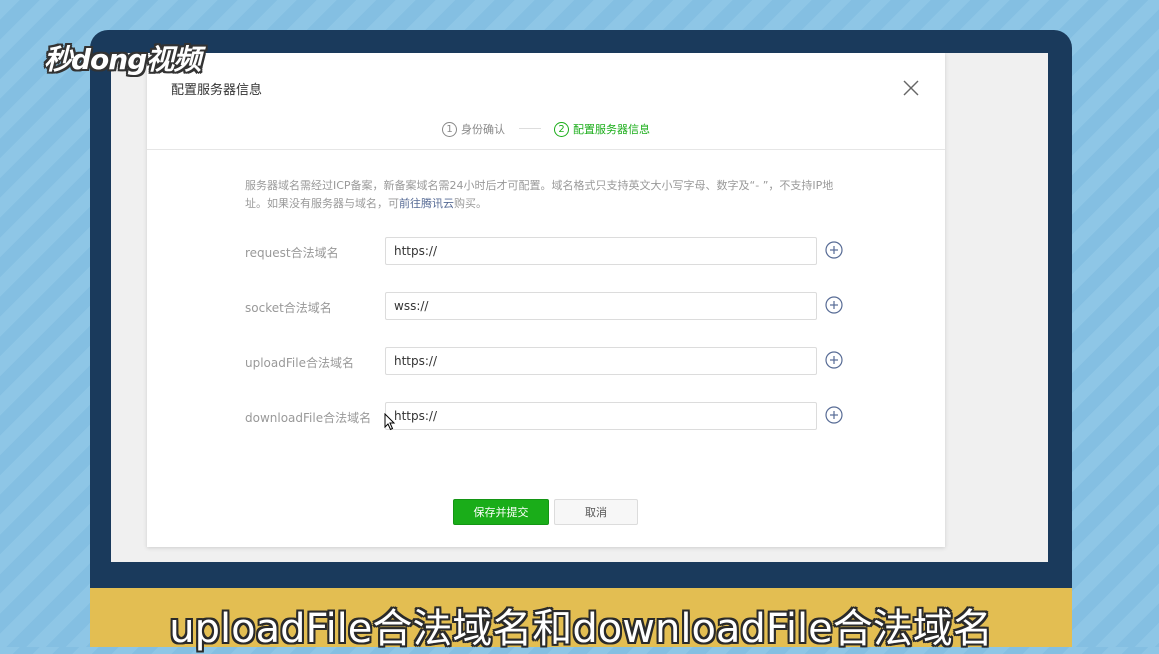 This screenshot has width=1159, height=654. What do you see at coordinates (834, 415) in the screenshot?
I see `add-download-domain-icon` at bounding box center [834, 415].